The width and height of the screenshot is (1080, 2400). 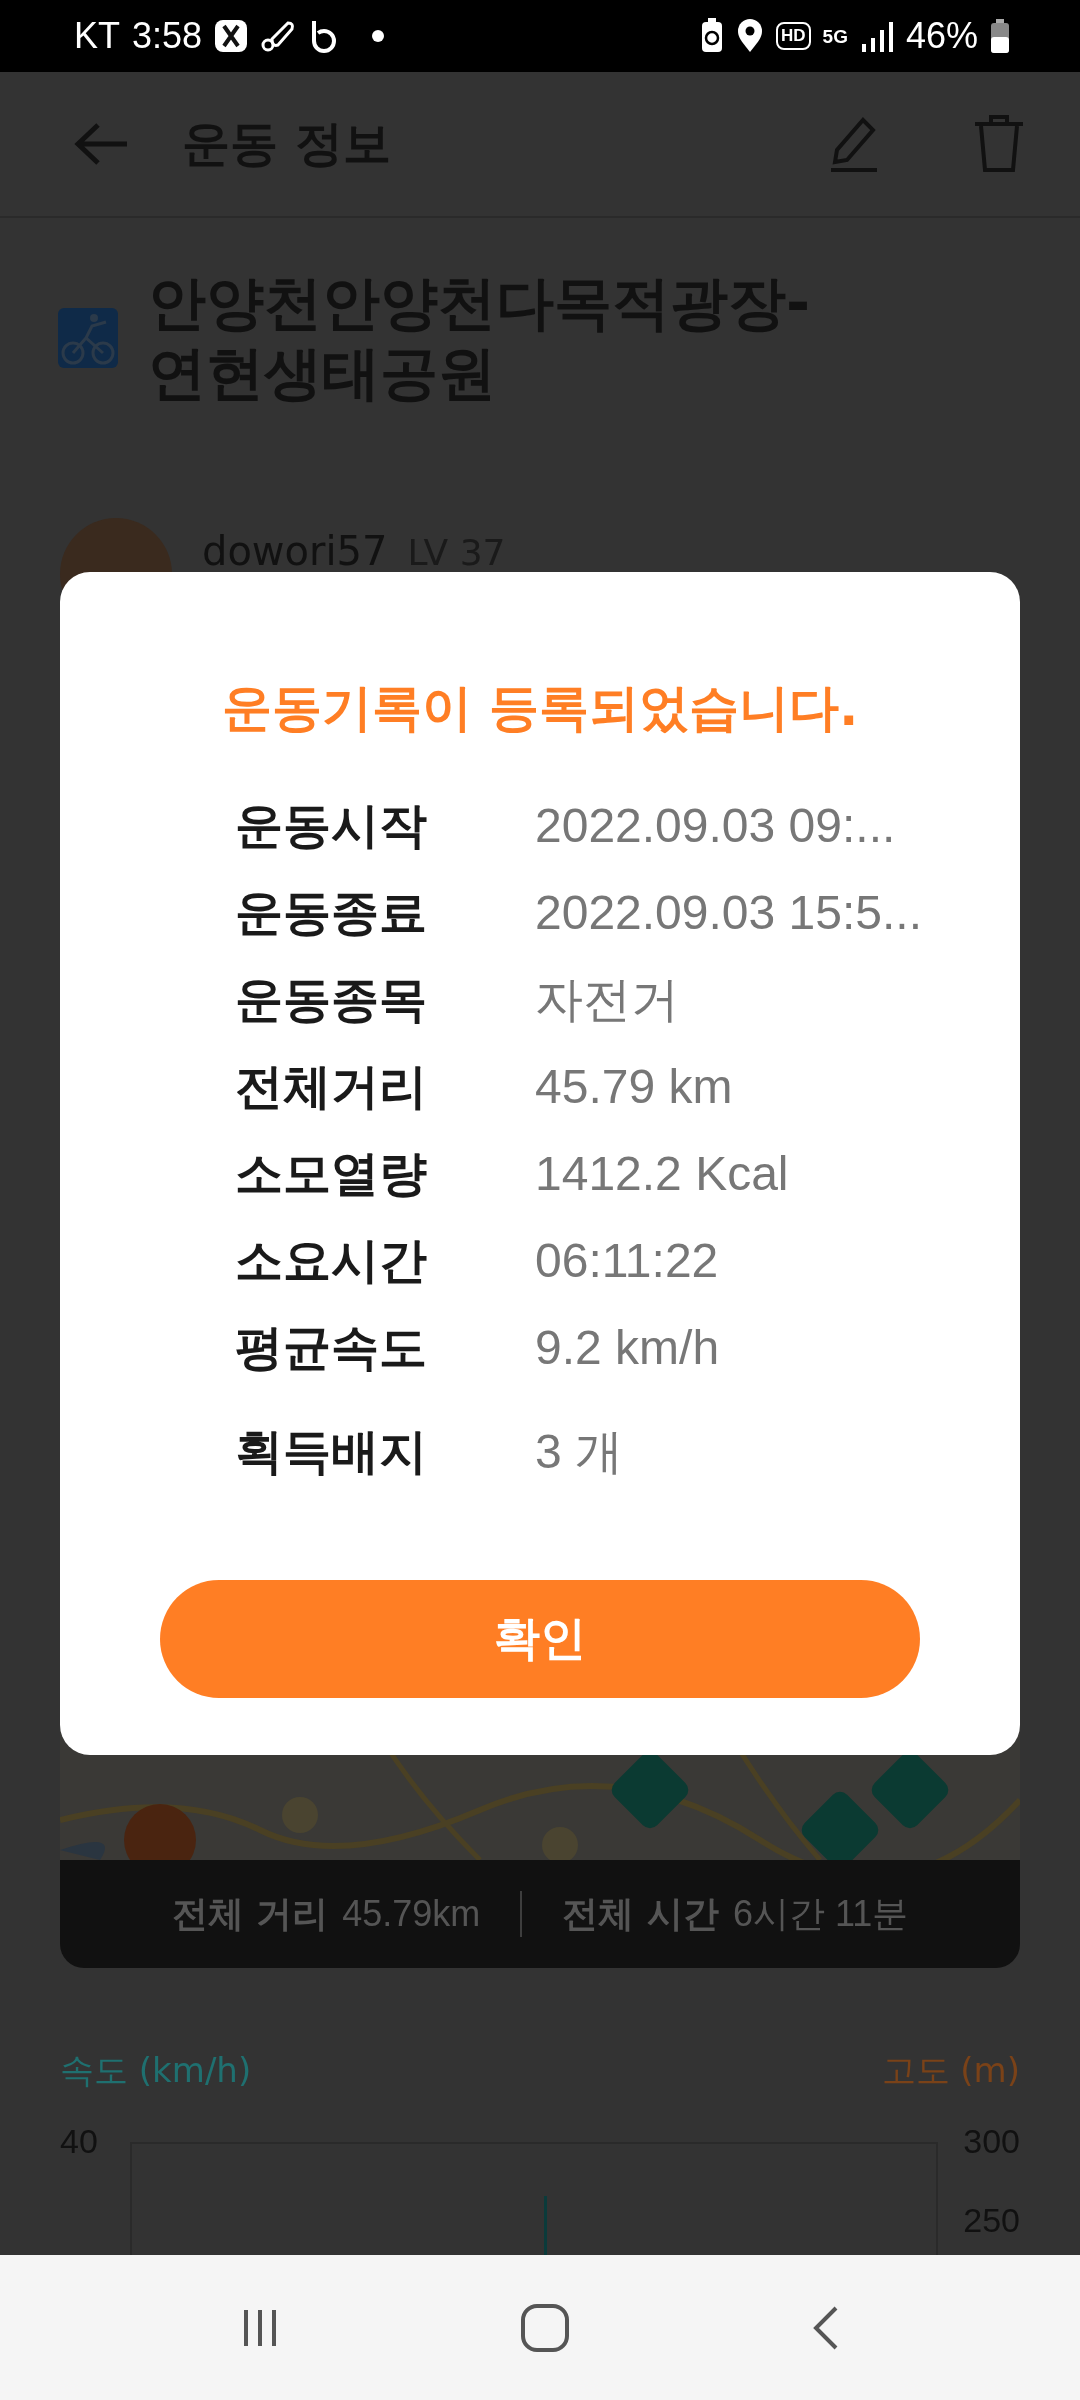 What do you see at coordinates (607, 999) in the screenshot?
I see `record-value: 자전거` at bounding box center [607, 999].